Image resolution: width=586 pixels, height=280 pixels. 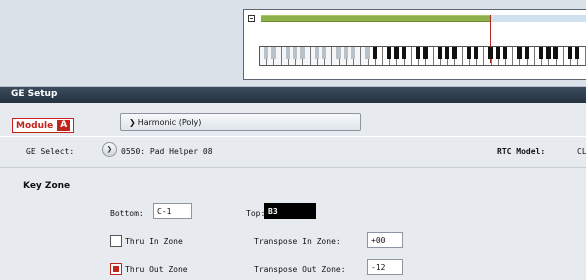 What do you see at coordinates (47, 186) in the screenshot?
I see `key-zone-title: Key Zone` at bounding box center [47, 186].